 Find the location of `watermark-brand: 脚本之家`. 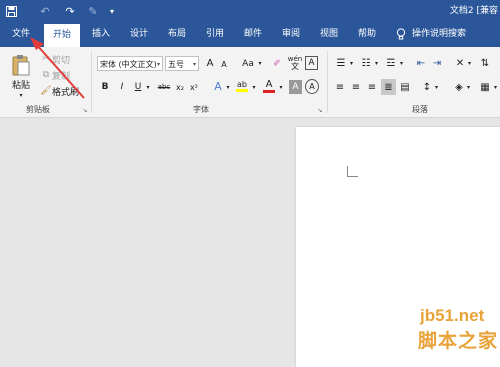

watermark-brand: 脚本之家 is located at coordinates (458, 341).